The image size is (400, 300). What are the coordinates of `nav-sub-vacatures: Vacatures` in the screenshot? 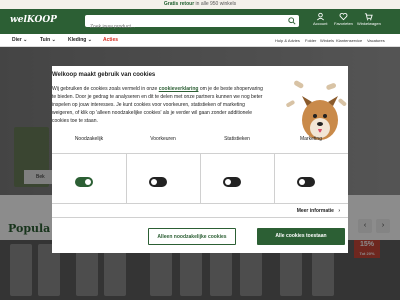 It's located at (376, 40).